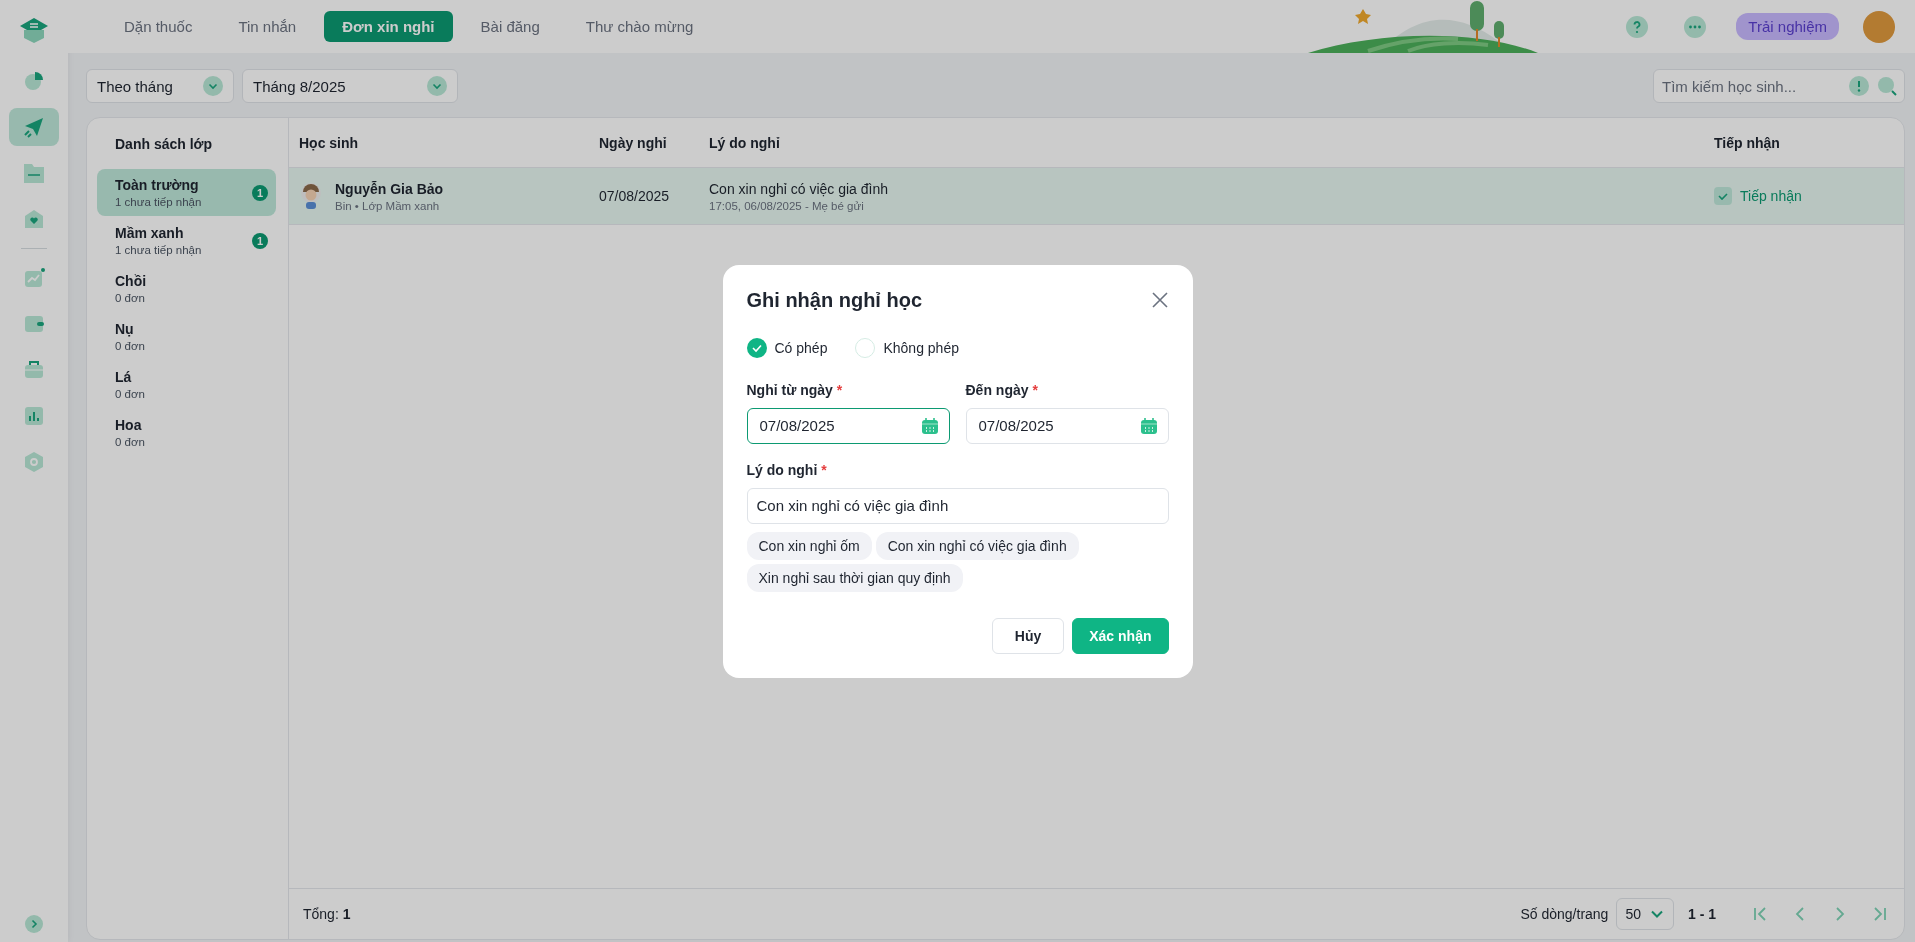 This screenshot has height=942, width=1915. I want to click on paper-plane-icon, so click(34, 127).